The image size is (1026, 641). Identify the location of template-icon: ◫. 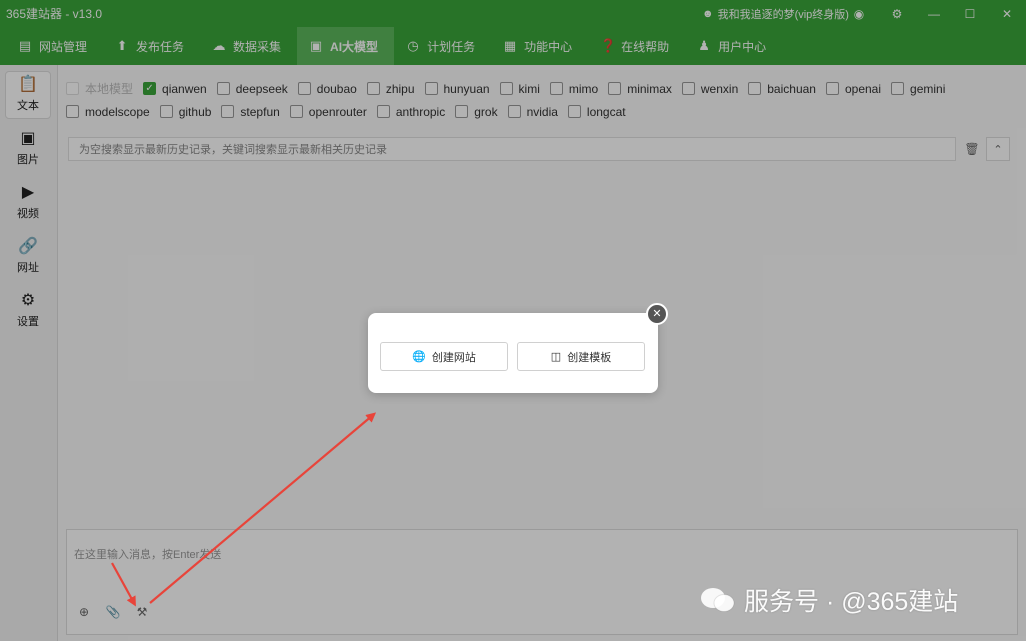
(556, 357).